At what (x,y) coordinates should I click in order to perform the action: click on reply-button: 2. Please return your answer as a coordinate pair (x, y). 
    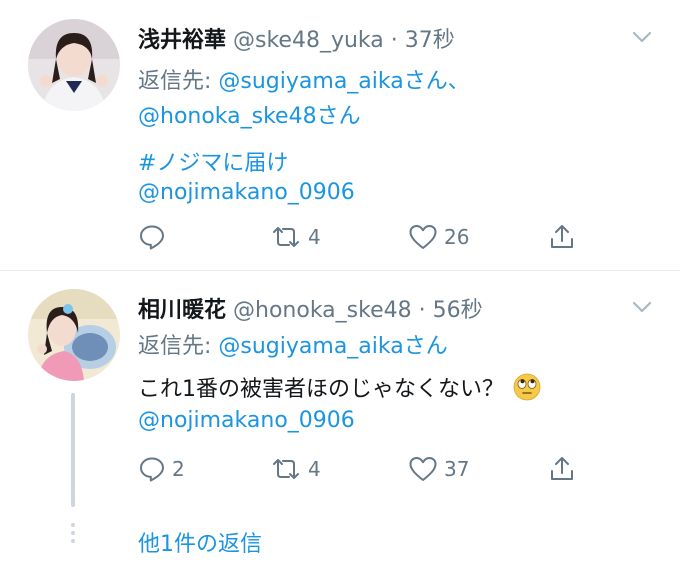
    Looking at the image, I should click on (161, 469).